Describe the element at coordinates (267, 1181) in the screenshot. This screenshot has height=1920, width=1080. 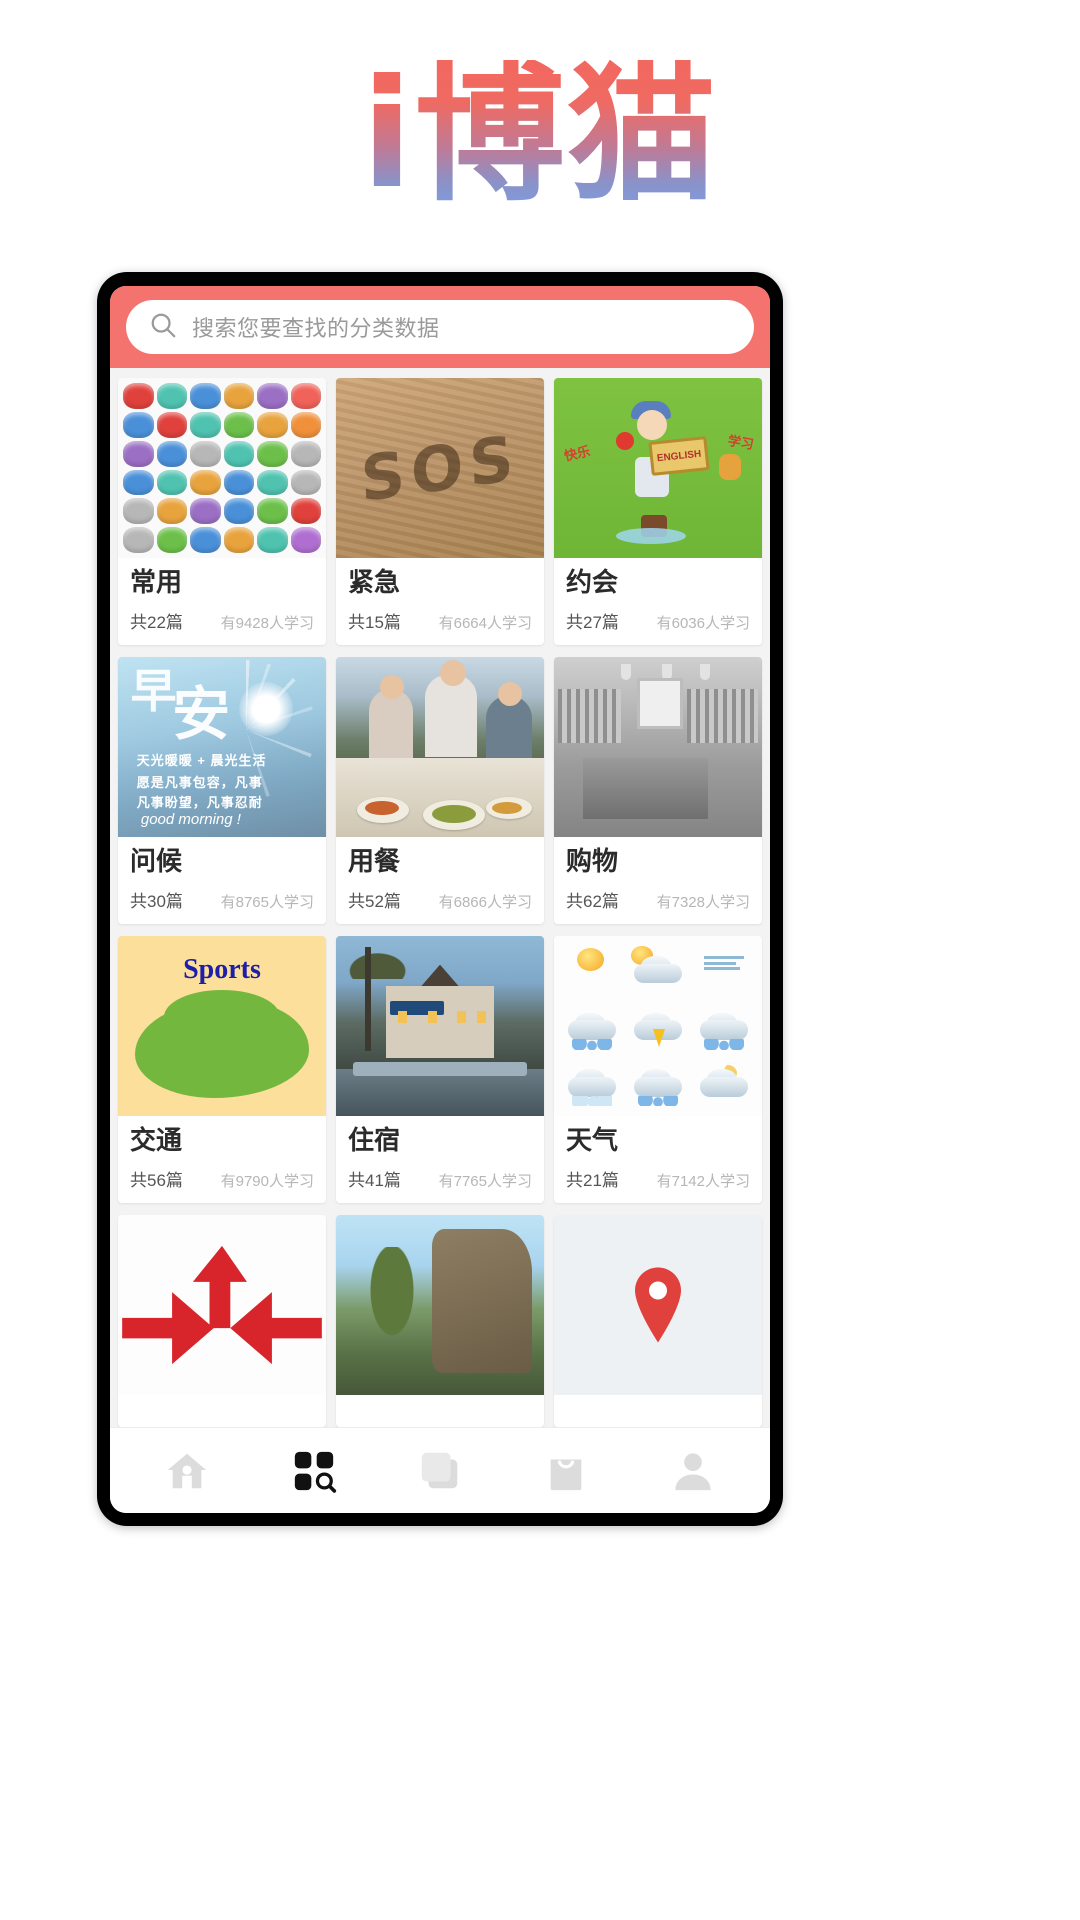
I see `learner-count: 有9790人学习` at that location.